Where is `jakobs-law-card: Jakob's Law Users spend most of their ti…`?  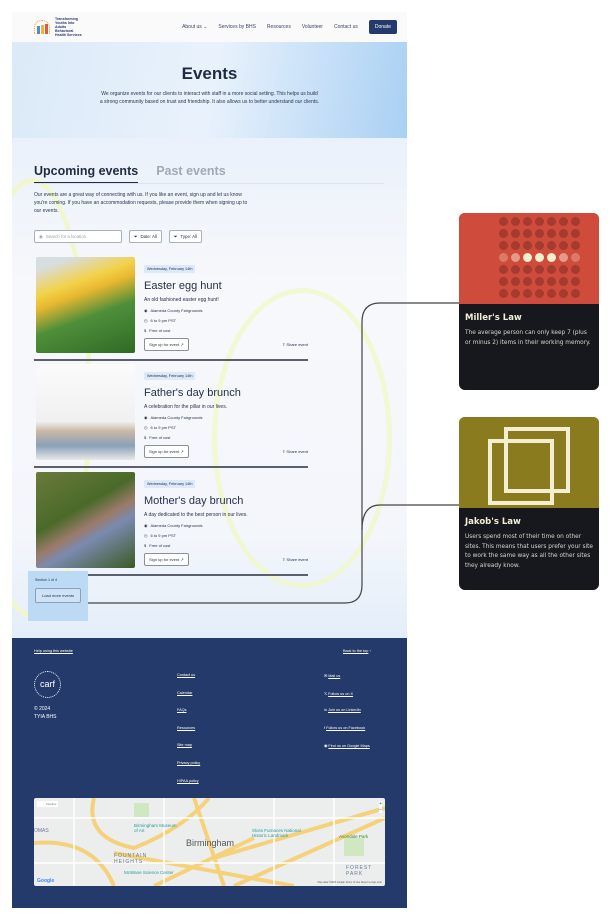 jakobs-law-card: Jakob's Law Users spend most of their ti… is located at coordinates (529, 503).